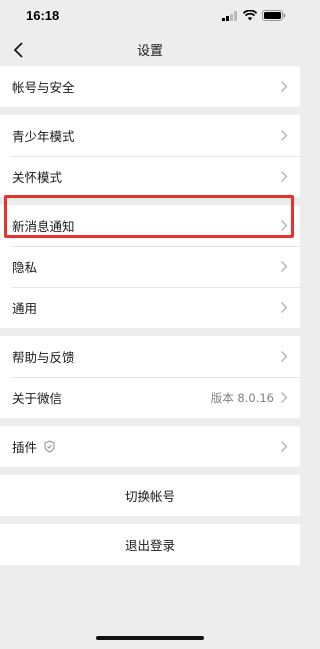 Image resolution: width=320 pixels, height=649 pixels. I want to click on nav-bar: 设置, so click(150, 50).